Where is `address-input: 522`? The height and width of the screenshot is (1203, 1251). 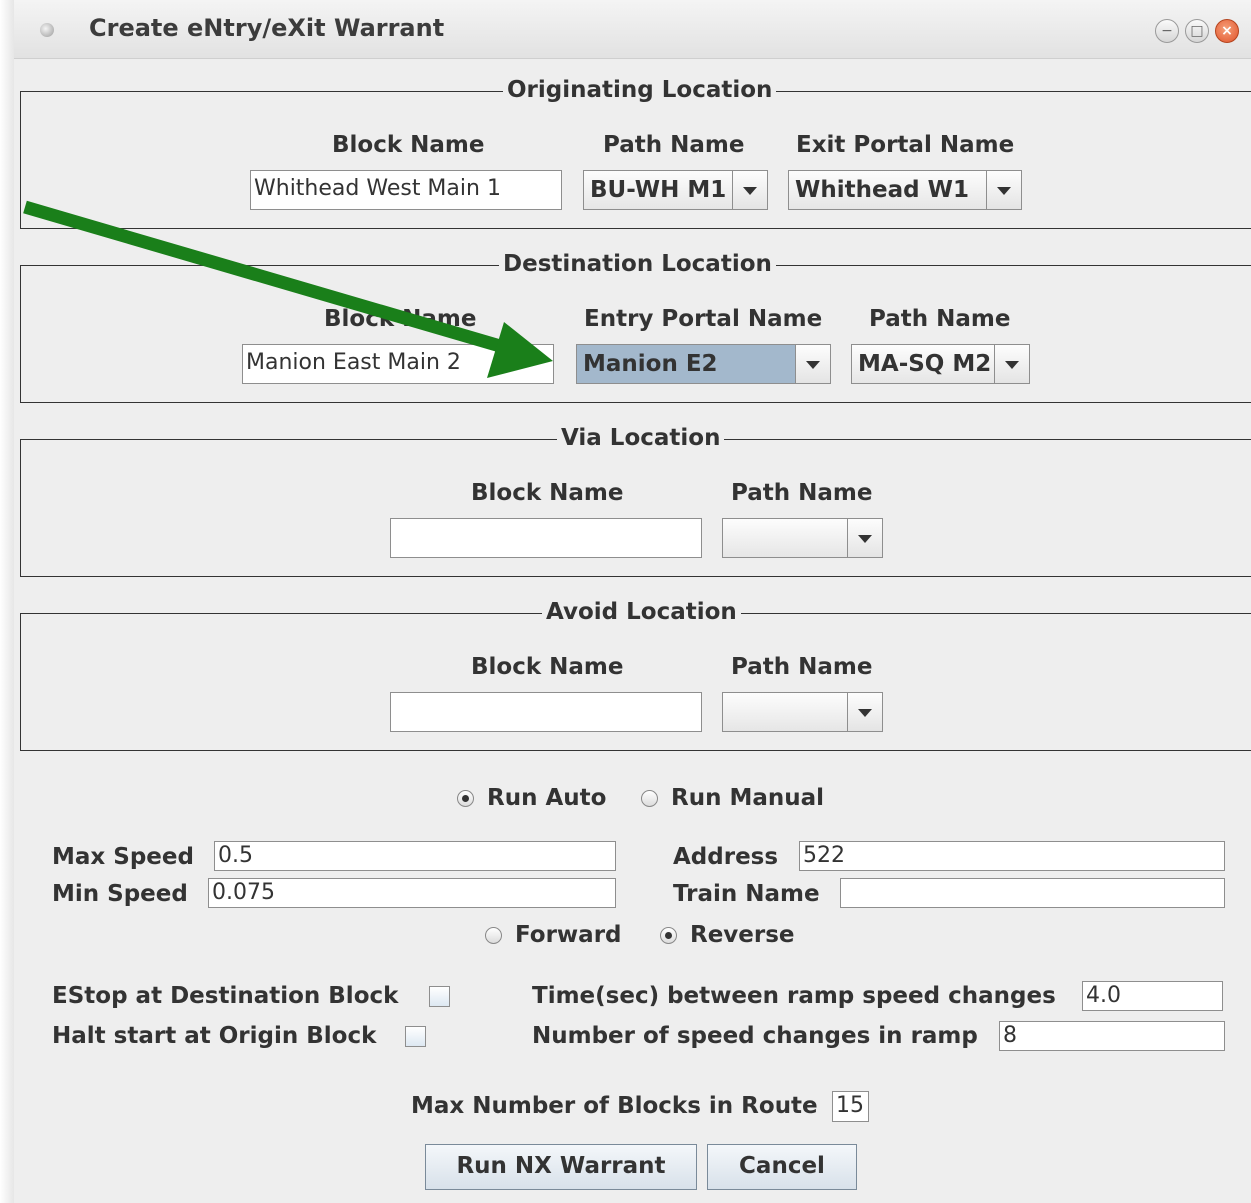 address-input: 522 is located at coordinates (1012, 856).